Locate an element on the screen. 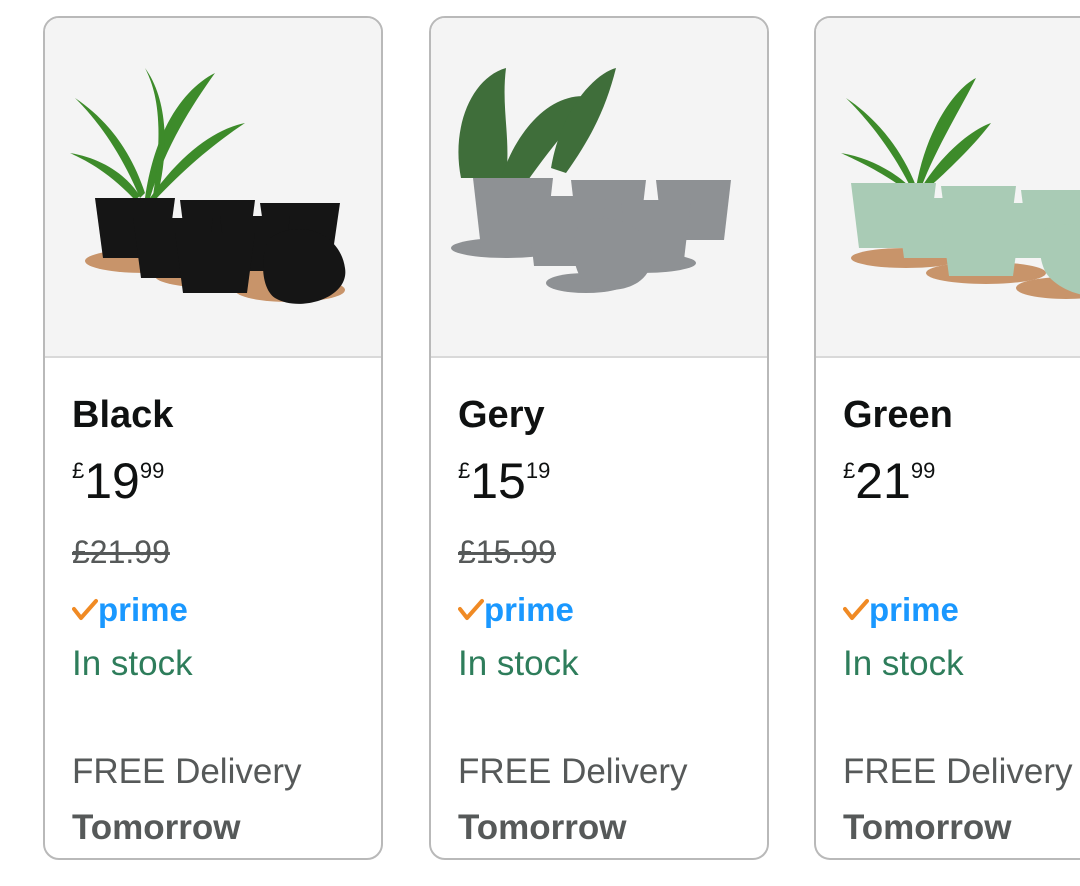 This screenshot has width=1080, height=886. was-price: £15.99 is located at coordinates (507, 552).